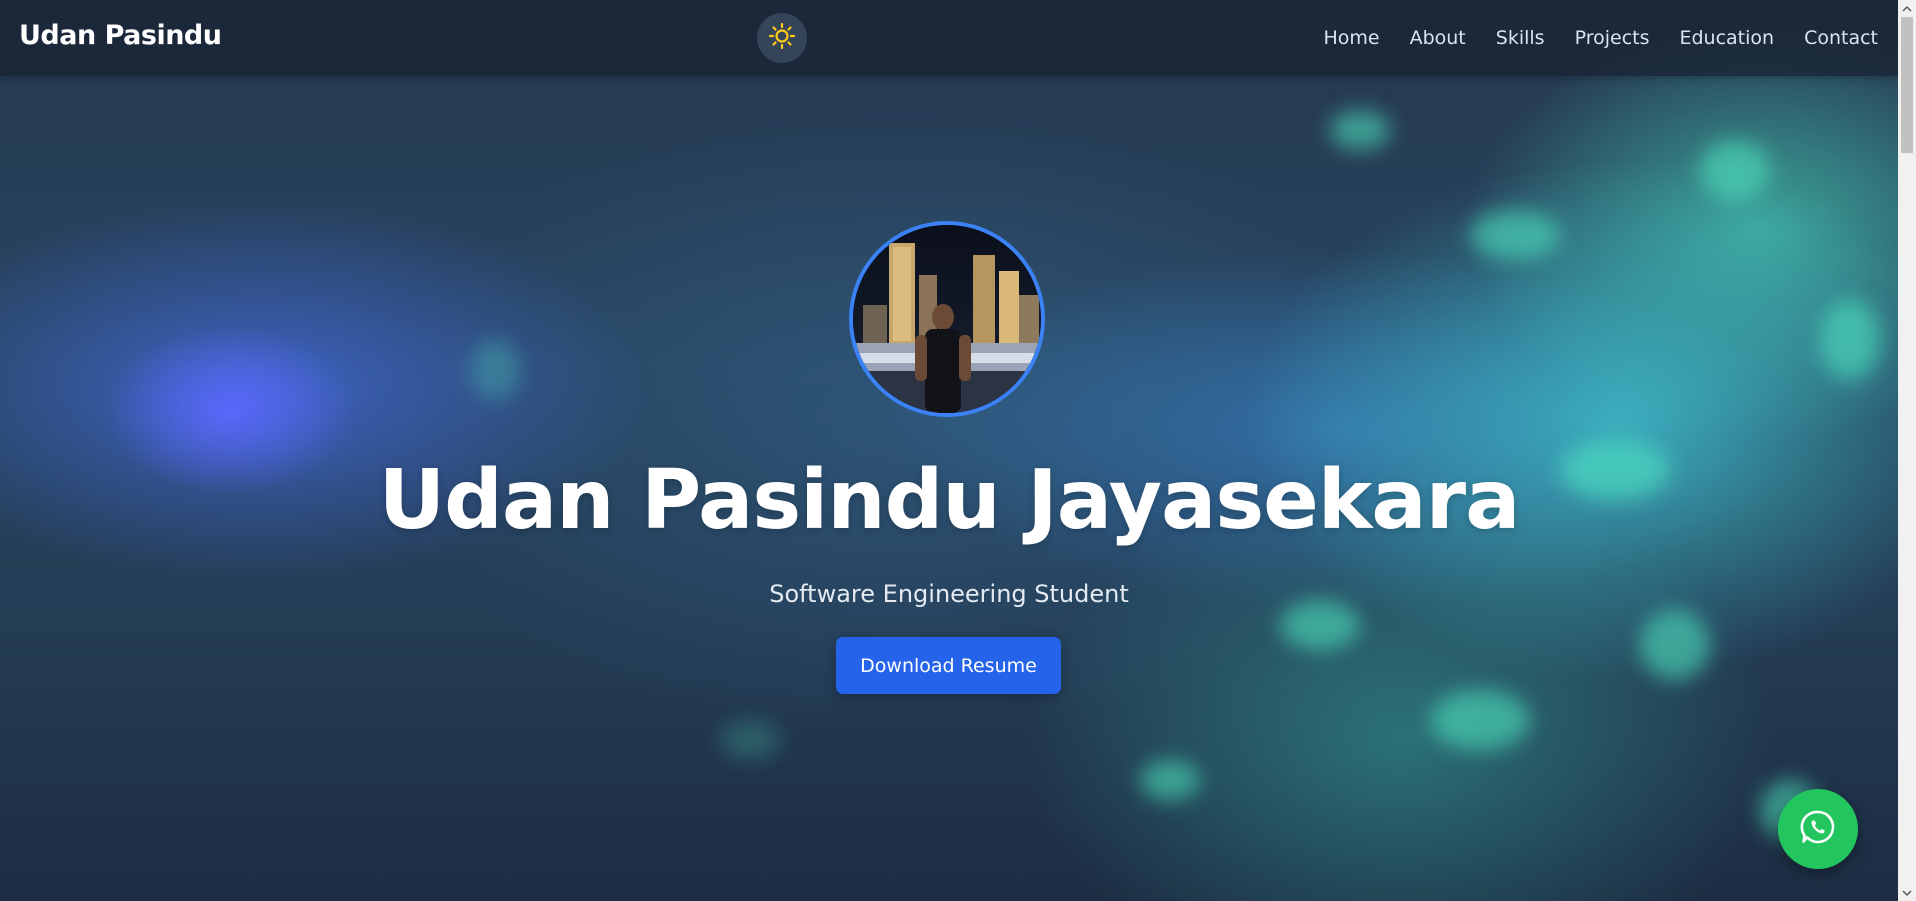  I want to click on nav-link-education: Education, so click(1726, 38).